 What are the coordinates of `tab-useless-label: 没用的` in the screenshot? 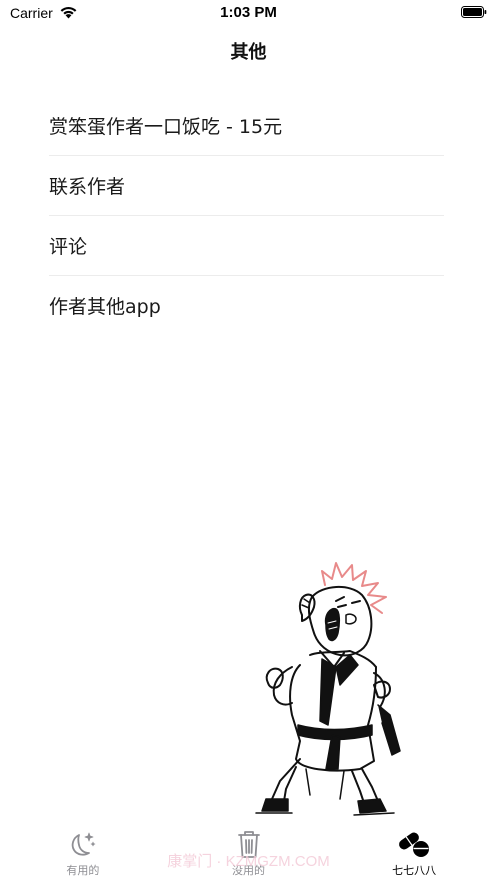 It's located at (248, 870).